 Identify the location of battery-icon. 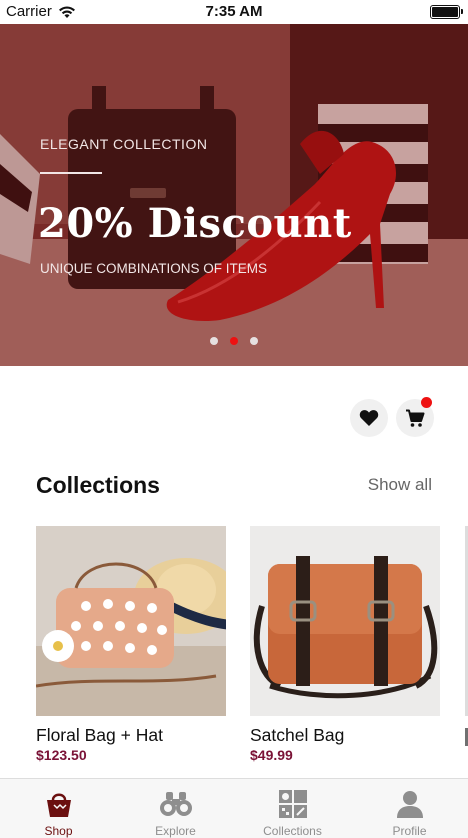
(446, 12).